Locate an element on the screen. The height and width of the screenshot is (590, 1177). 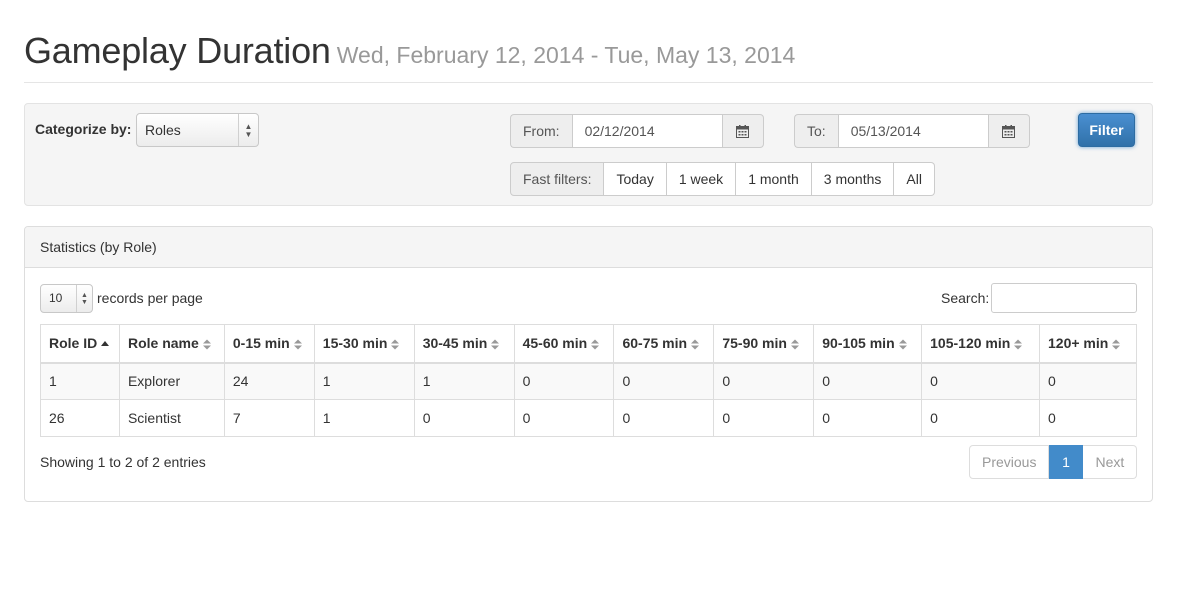
sort-ascending-icon is located at coordinates (105, 345).